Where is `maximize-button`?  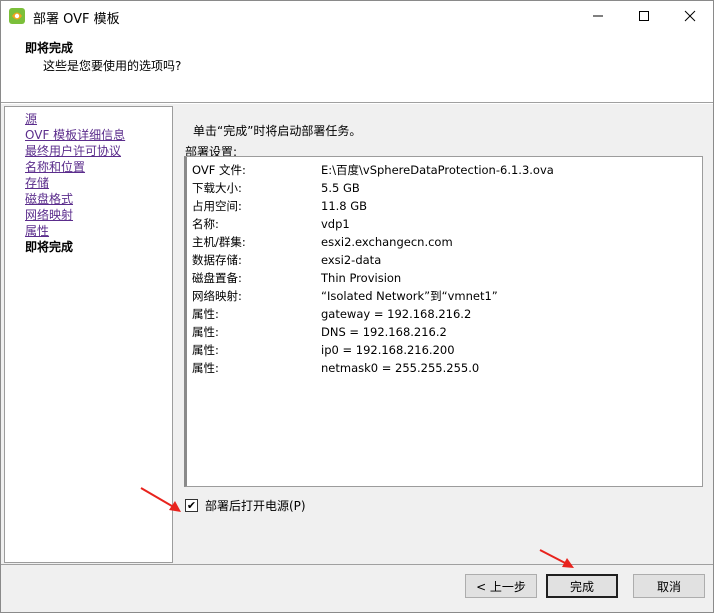 maximize-button is located at coordinates (644, 16).